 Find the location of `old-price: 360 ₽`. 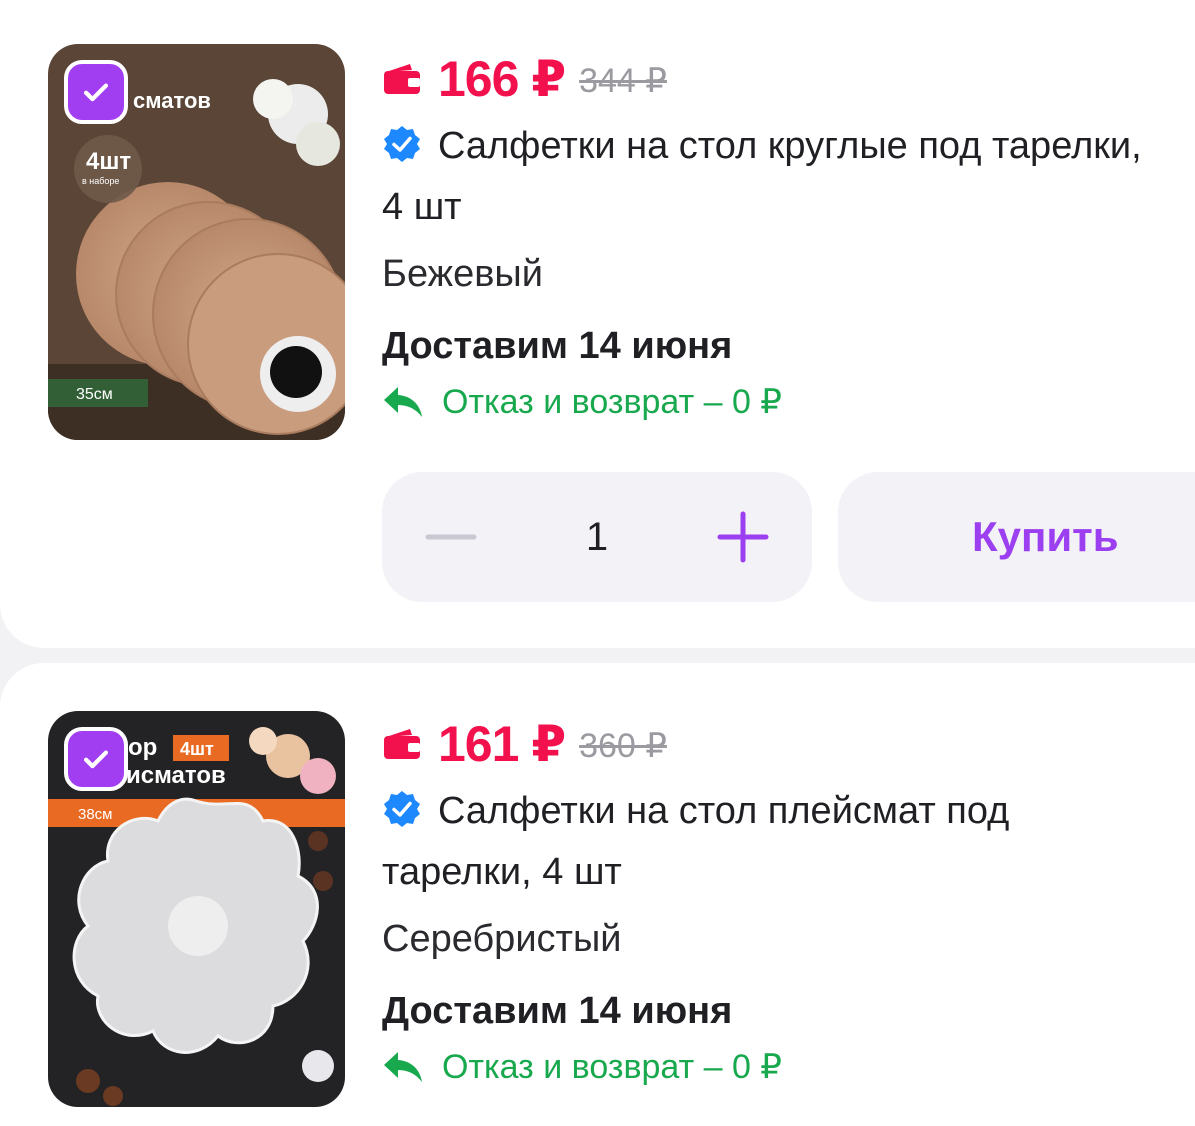

old-price: 360 ₽ is located at coordinates (623, 746).